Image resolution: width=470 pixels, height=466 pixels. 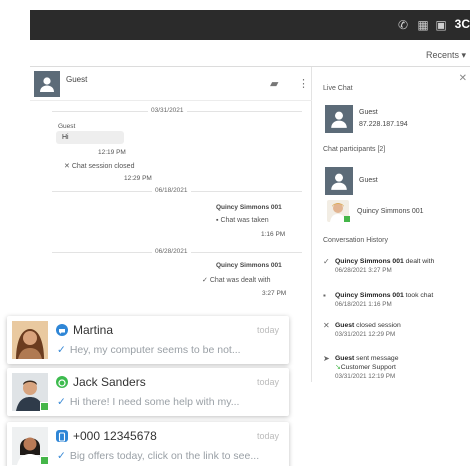 I want to click on date-label: 06/18/2021, so click(x=171, y=190).